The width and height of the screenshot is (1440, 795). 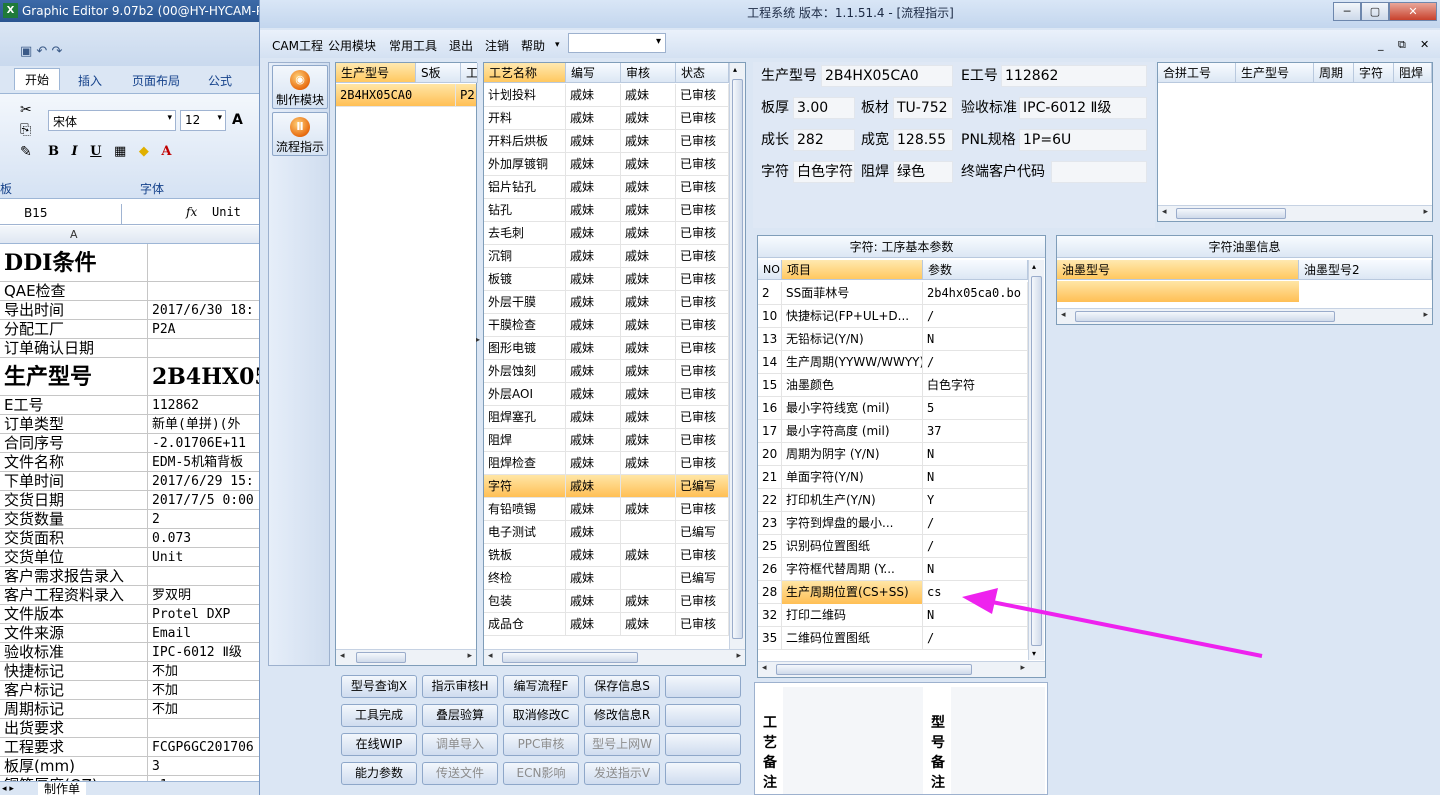 I want to click on param-row: 13 无铅标记(Y/N) N, so click(x=893, y=339).